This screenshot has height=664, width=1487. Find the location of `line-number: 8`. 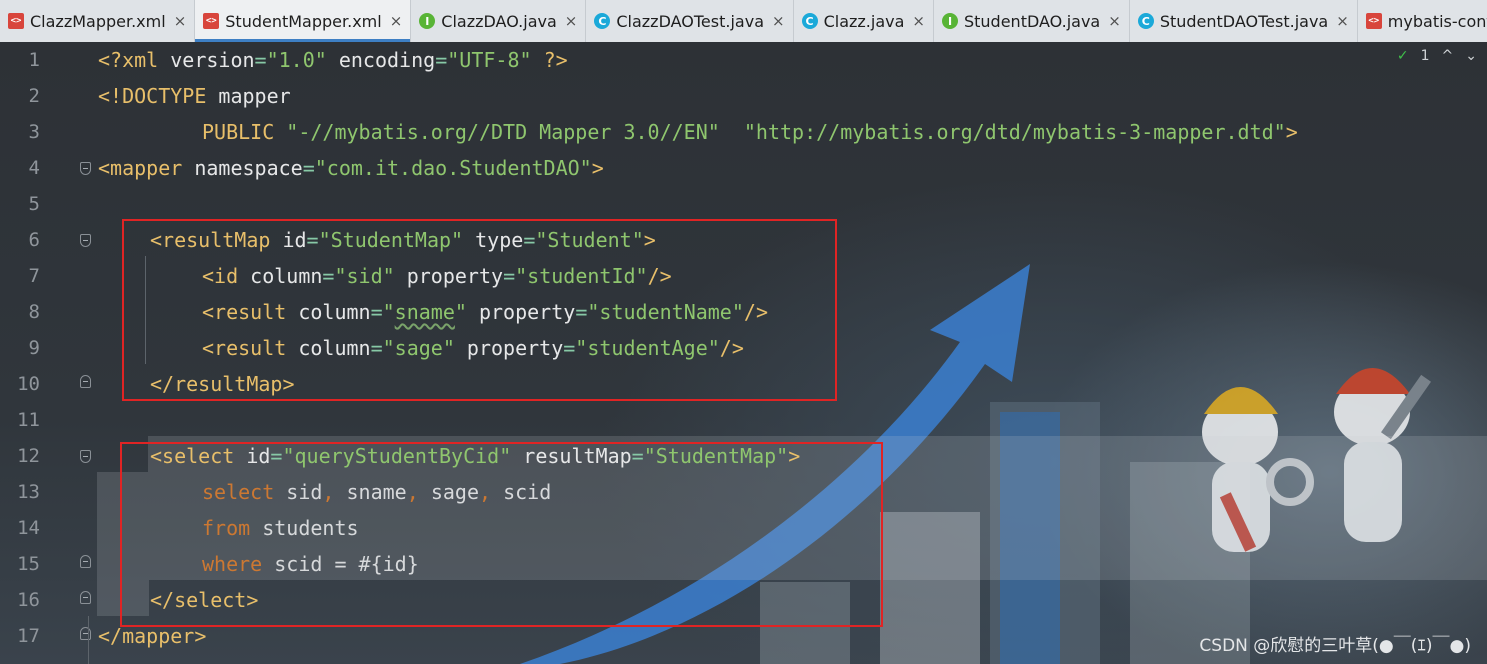

line-number: 8 is located at coordinates (34, 312).